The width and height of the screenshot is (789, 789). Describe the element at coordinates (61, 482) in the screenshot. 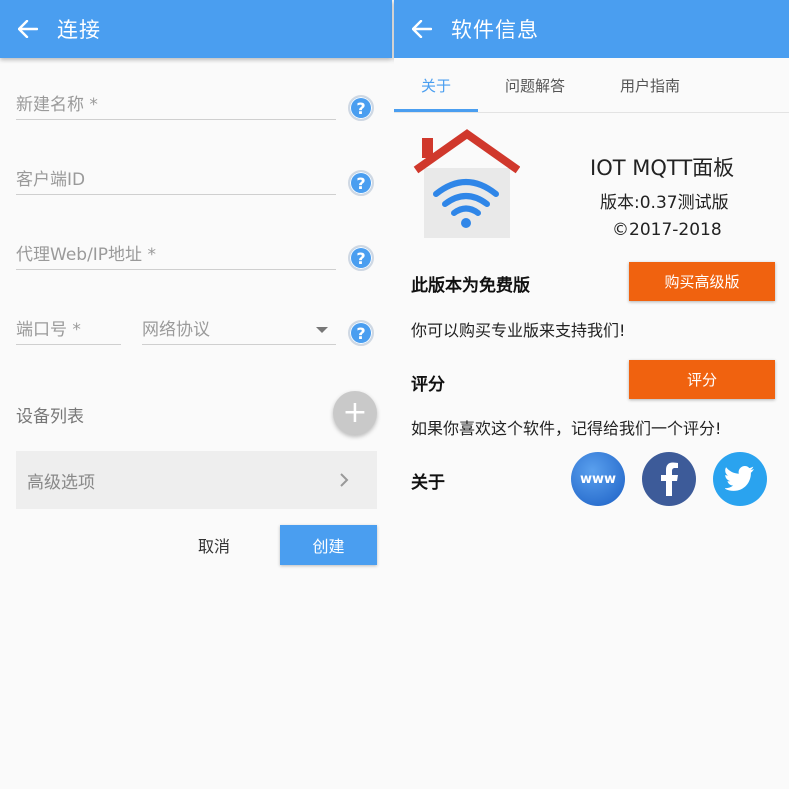

I see `advanced-options-label: 高级选项` at that location.